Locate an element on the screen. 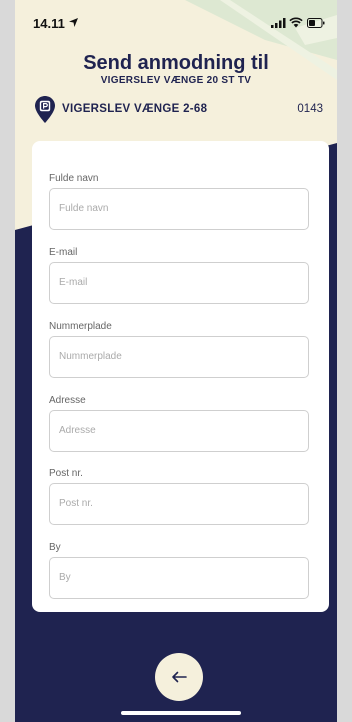  address-input: Adresse is located at coordinates (179, 431).